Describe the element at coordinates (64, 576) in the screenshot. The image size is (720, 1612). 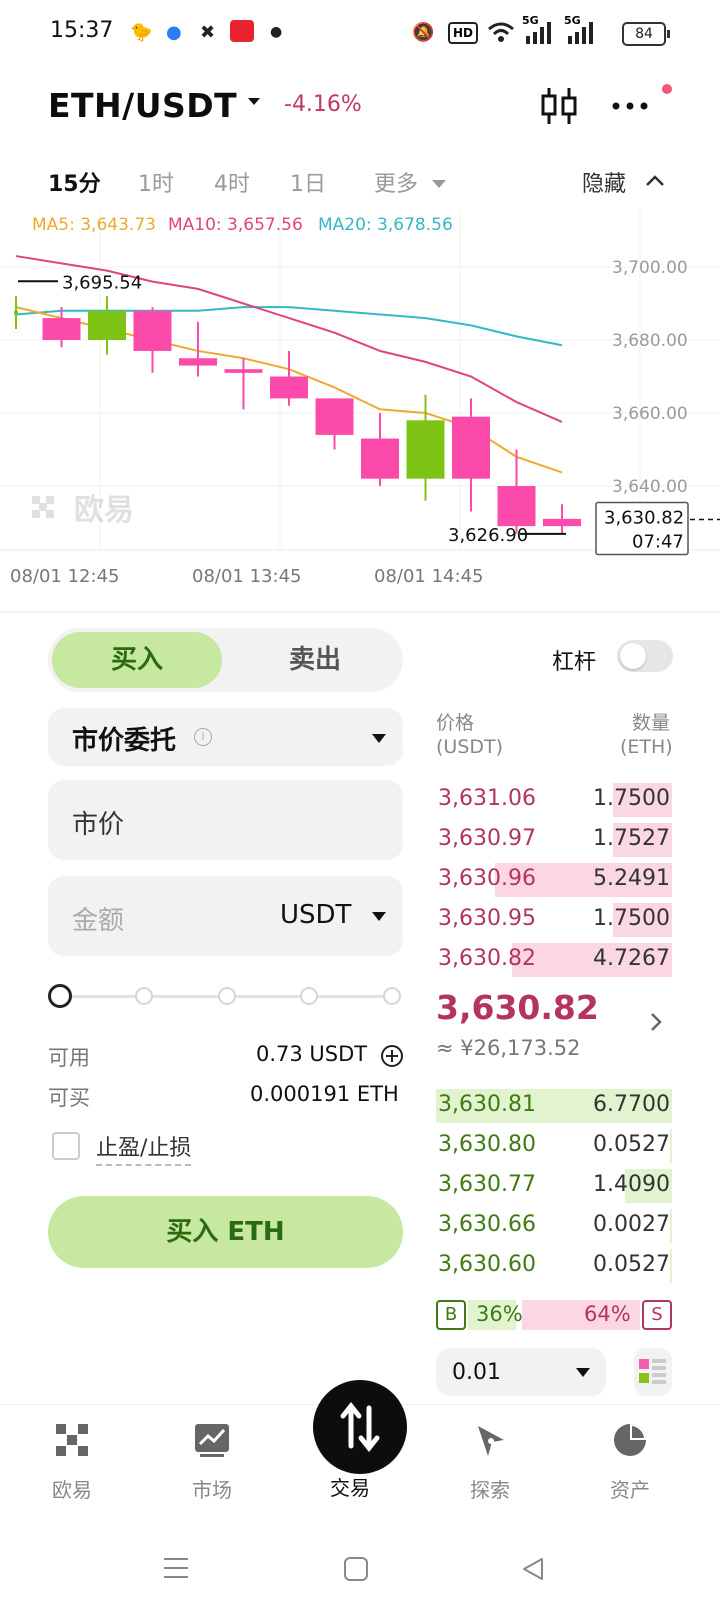
I see `x-tick-label: 08/01 12:45` at that location.